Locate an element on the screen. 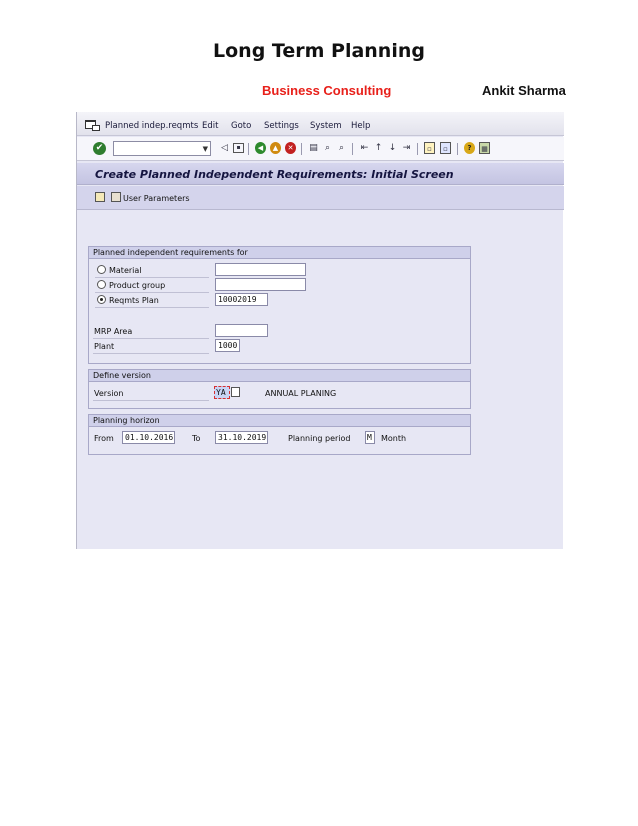 This screenshot has height=826, width=638. input-planning-period: M is located at coordinates (370, 437).